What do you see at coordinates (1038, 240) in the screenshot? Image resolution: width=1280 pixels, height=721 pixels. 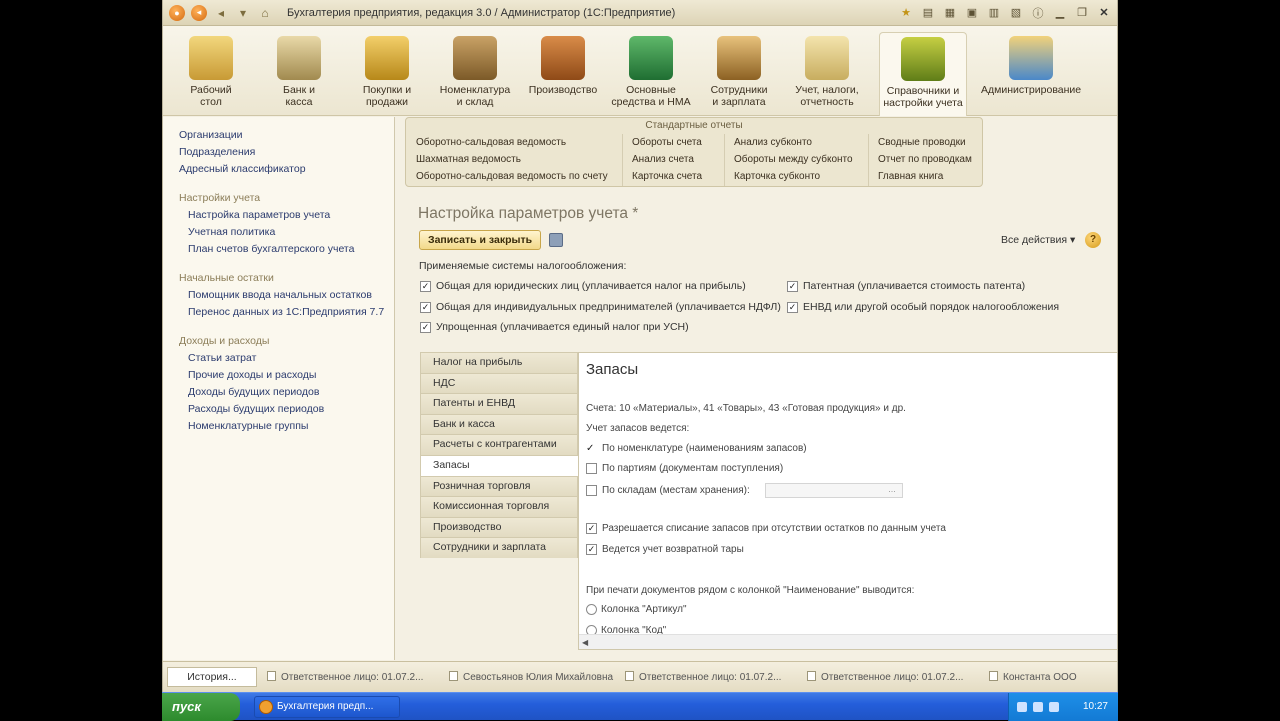 I see `all-actions-menu: Все действия ▾` at bounding box center [1038, 240].